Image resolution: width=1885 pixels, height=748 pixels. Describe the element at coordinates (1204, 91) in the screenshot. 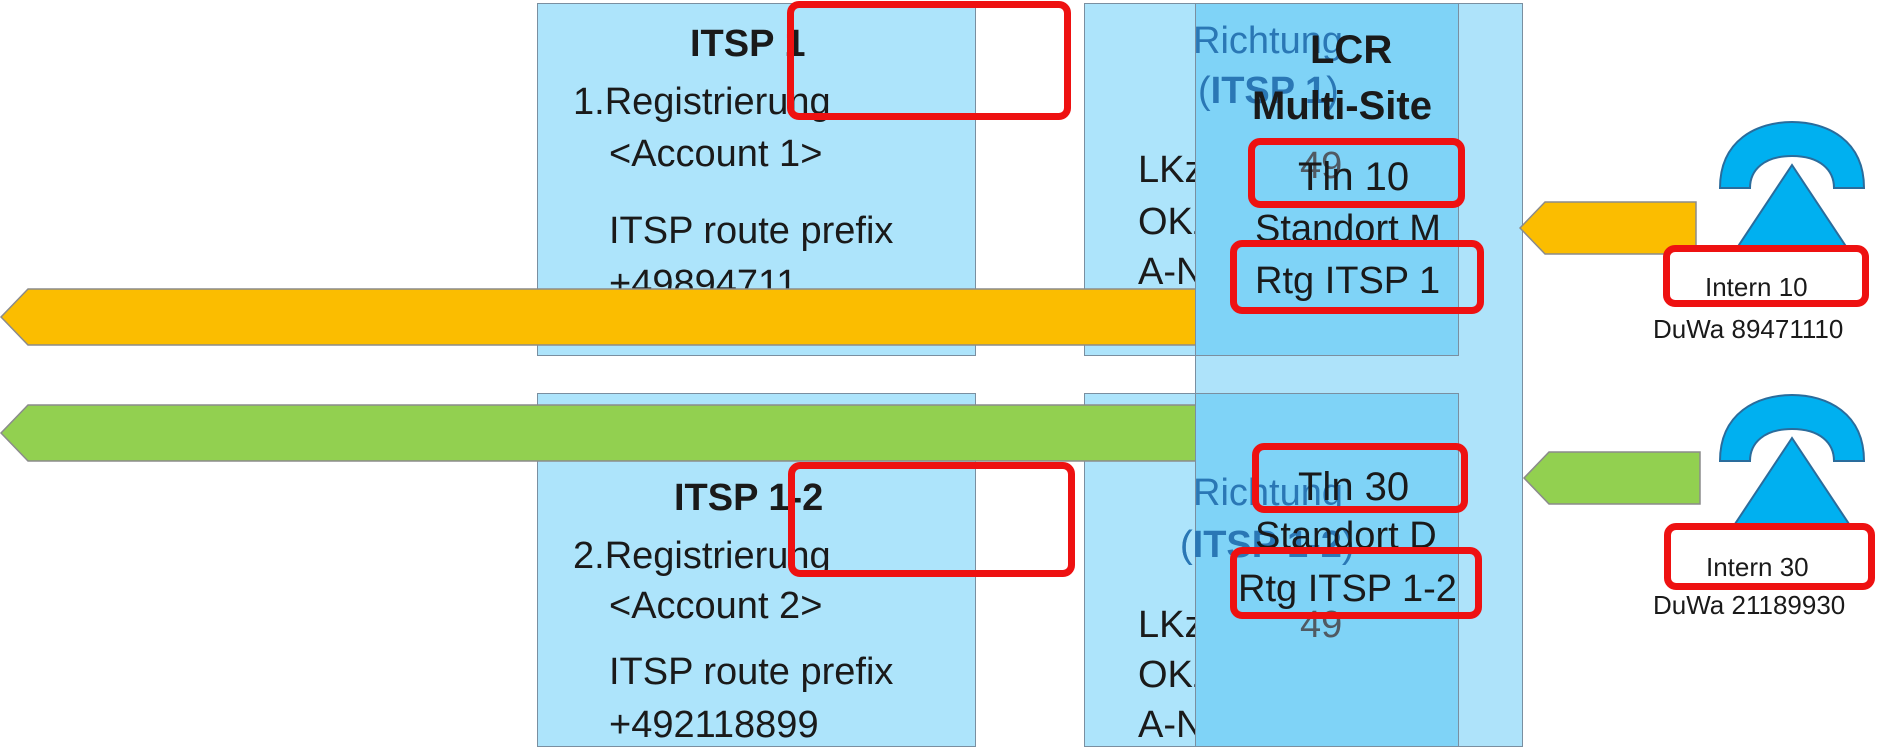

I see `richtung1-open-overlay: (` at that location.